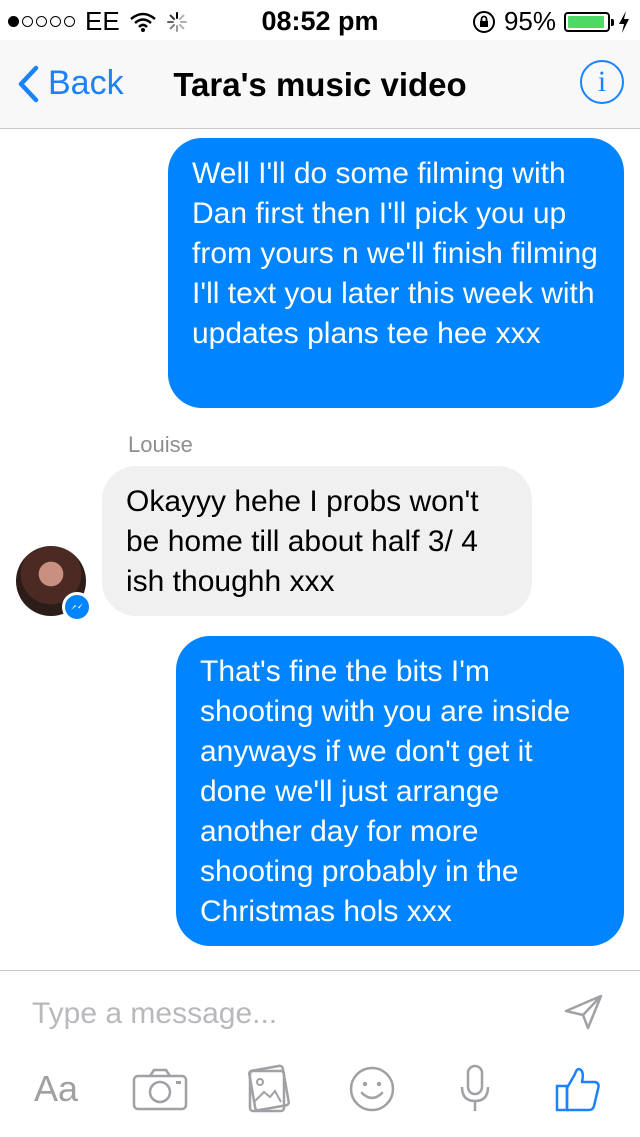 This screenshot has height=1137, width=640. Describe the element at coordinates (624, 21) in the screenshot. I see `charging-icon` at that location.